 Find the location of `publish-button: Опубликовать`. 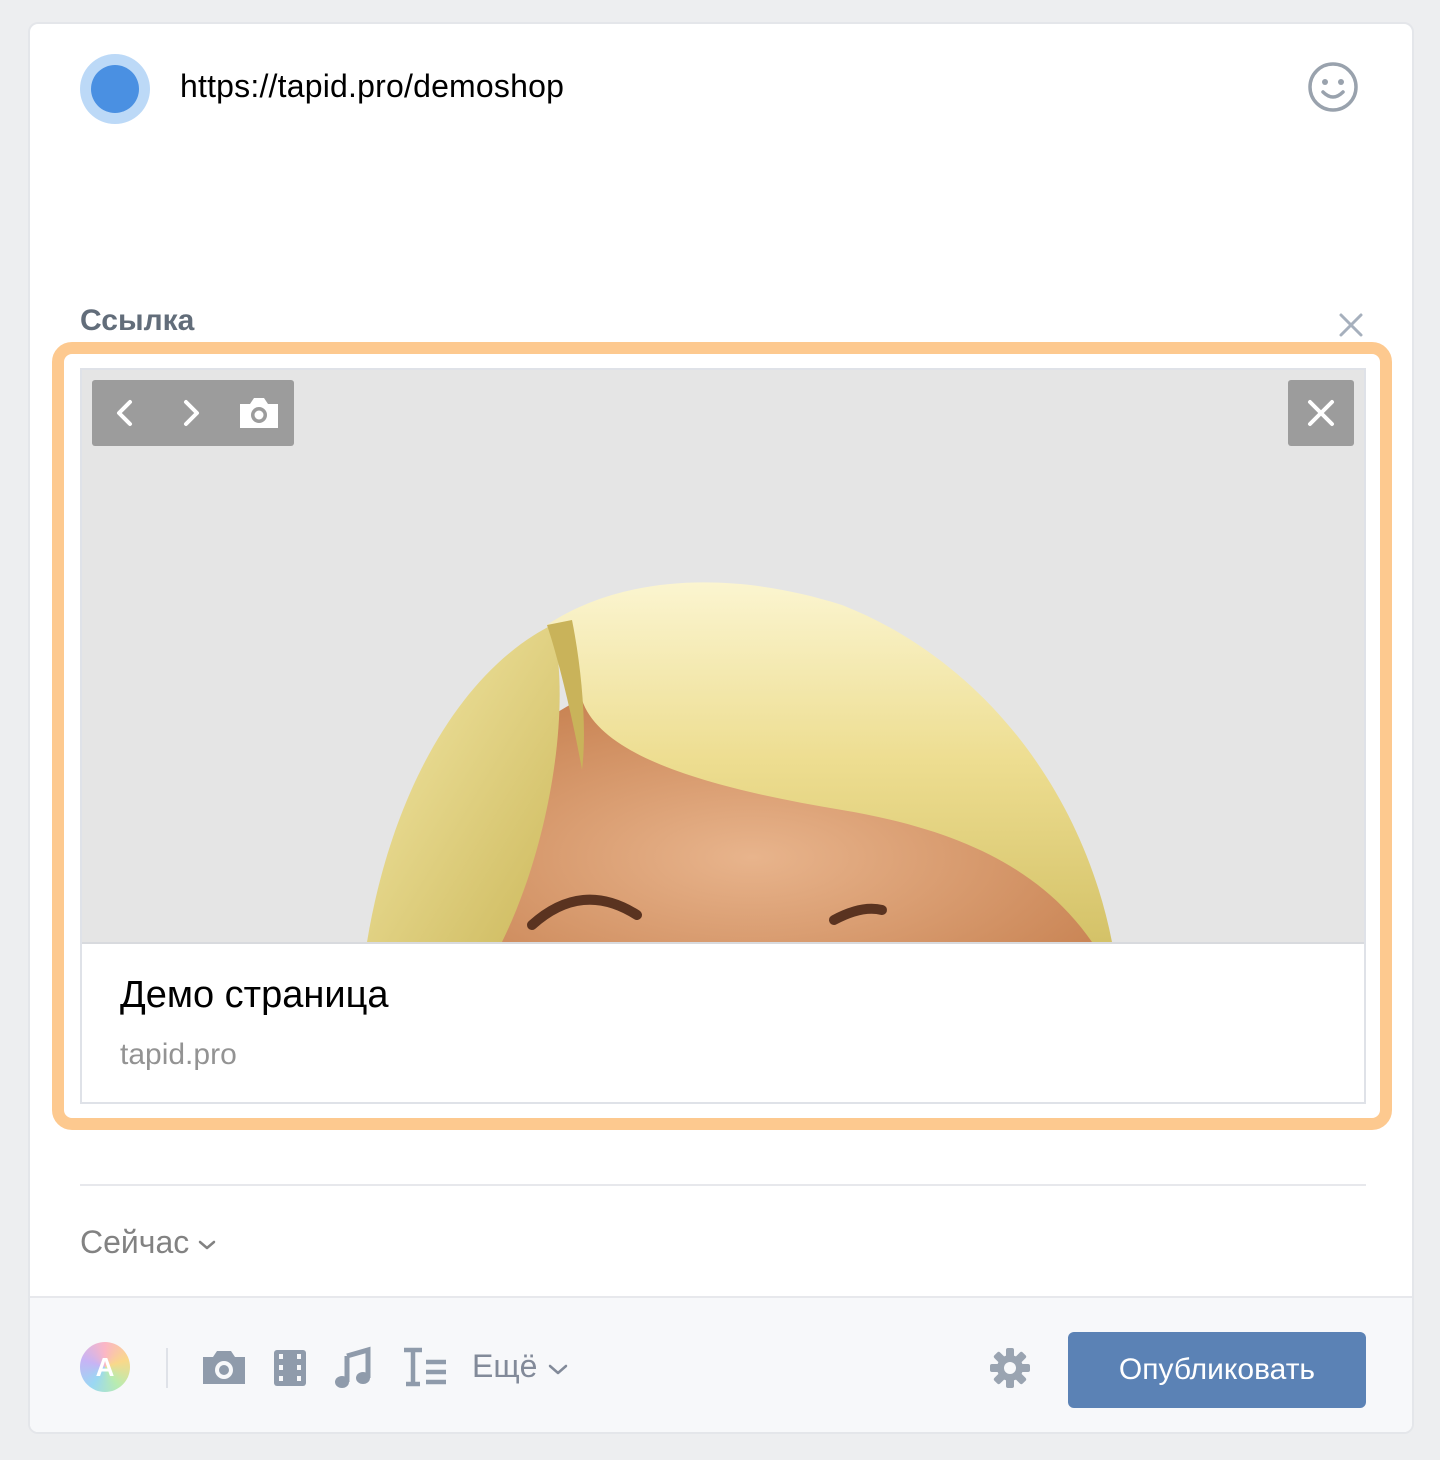

publish-button: Опубликовать is located at coordinates (1217, 1370).